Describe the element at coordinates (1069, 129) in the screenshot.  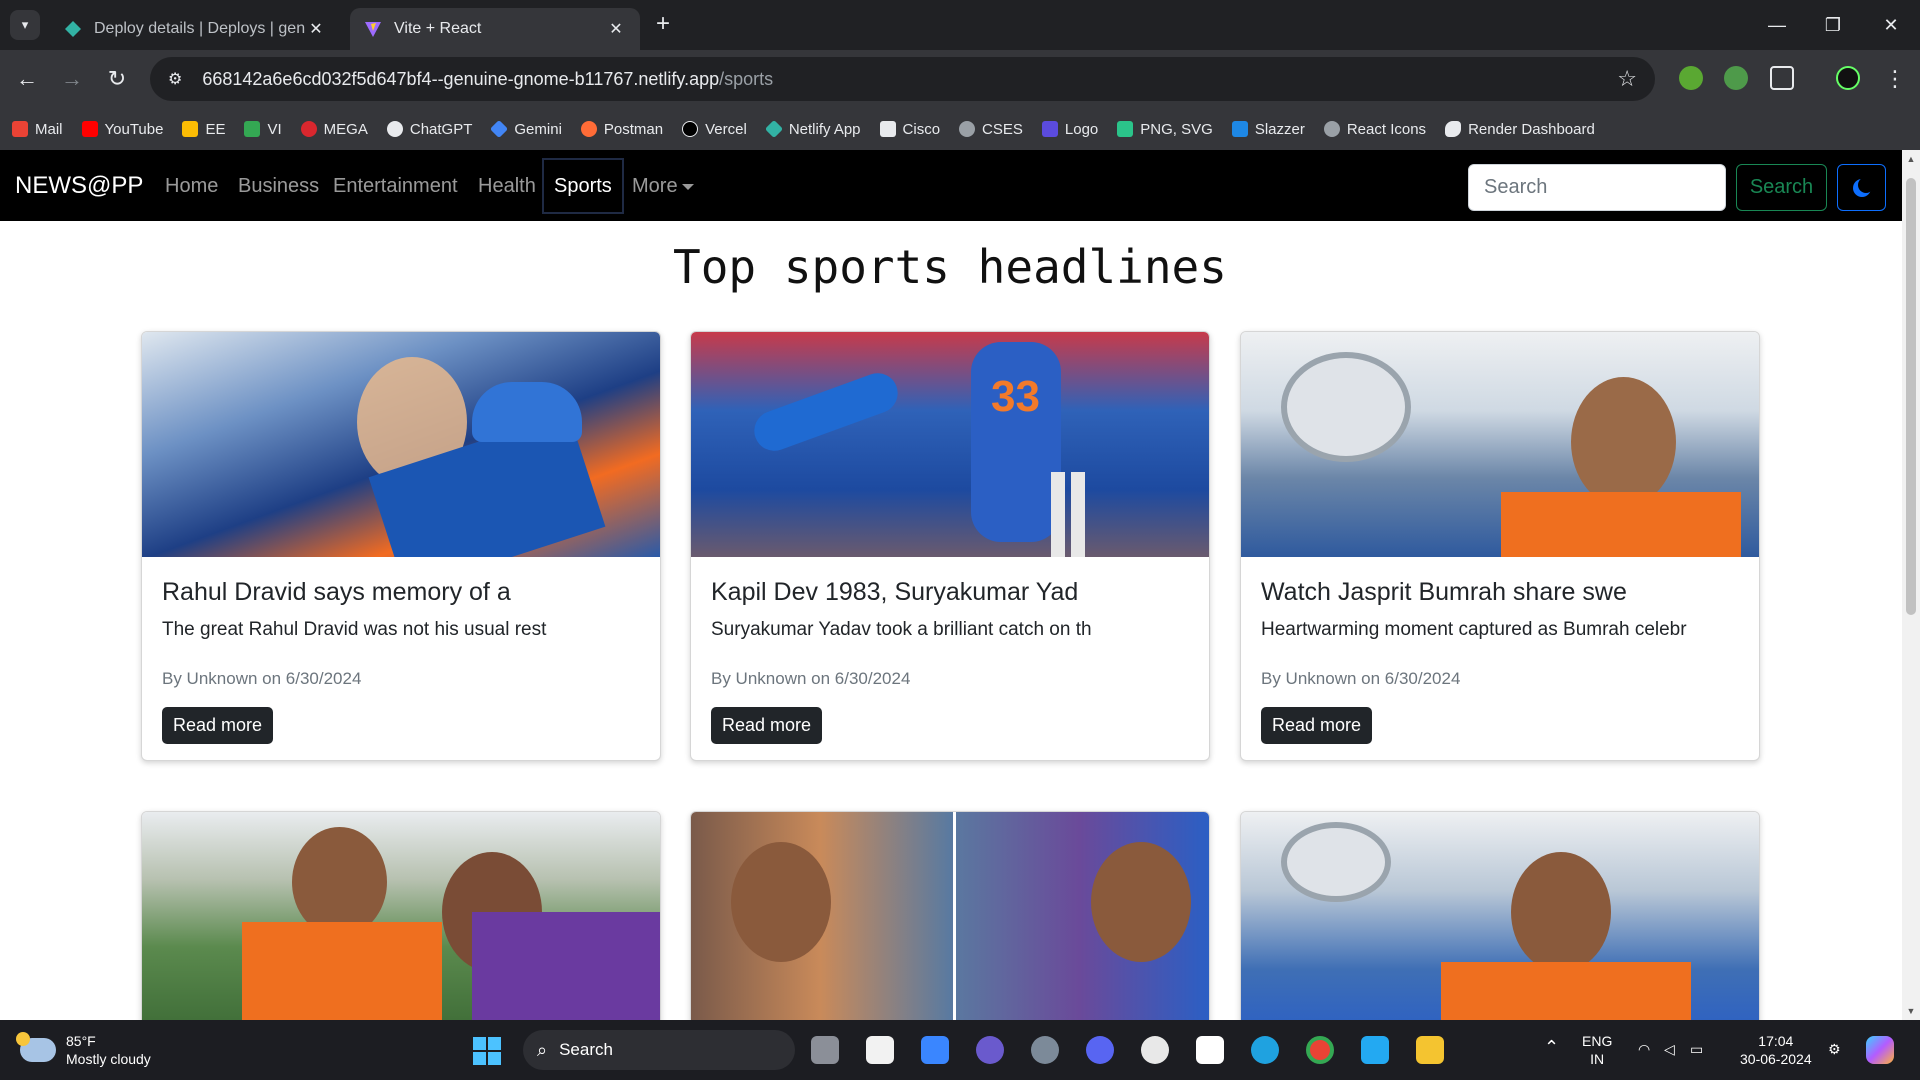
I see `bookmark-logo: Logo` at that location.